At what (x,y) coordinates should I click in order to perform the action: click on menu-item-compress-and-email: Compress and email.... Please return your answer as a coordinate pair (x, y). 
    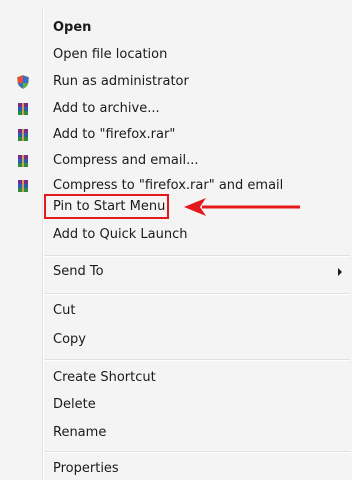
    Looking at the image, I should click on (176, 161).